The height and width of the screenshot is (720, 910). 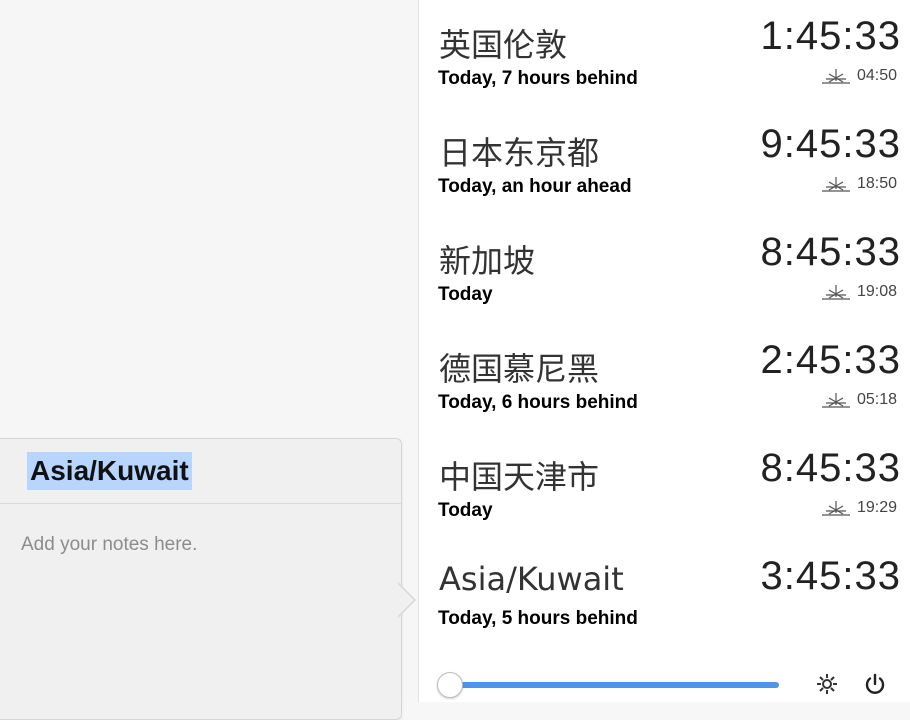 I want to click on time-slider-track, so click(x=614, y=685).